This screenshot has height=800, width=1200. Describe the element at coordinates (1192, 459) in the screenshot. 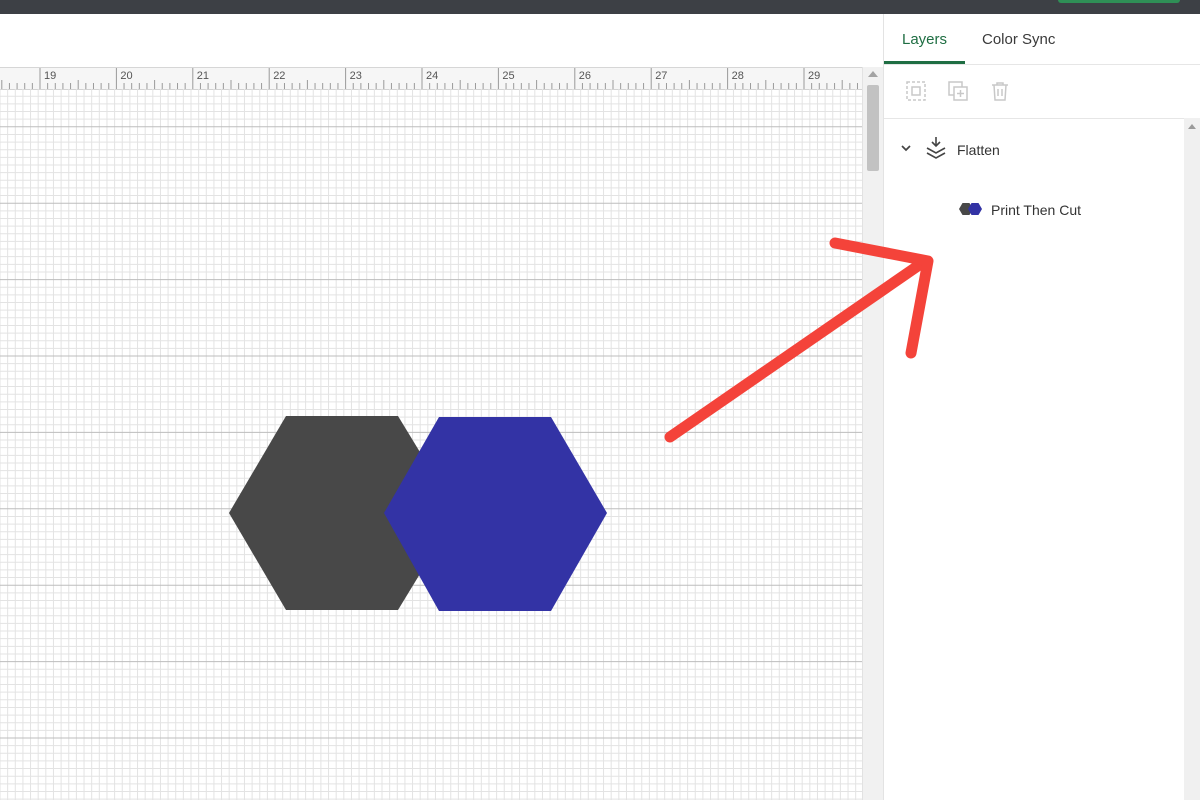

I see `layers-panel-scrollbar` at that location.